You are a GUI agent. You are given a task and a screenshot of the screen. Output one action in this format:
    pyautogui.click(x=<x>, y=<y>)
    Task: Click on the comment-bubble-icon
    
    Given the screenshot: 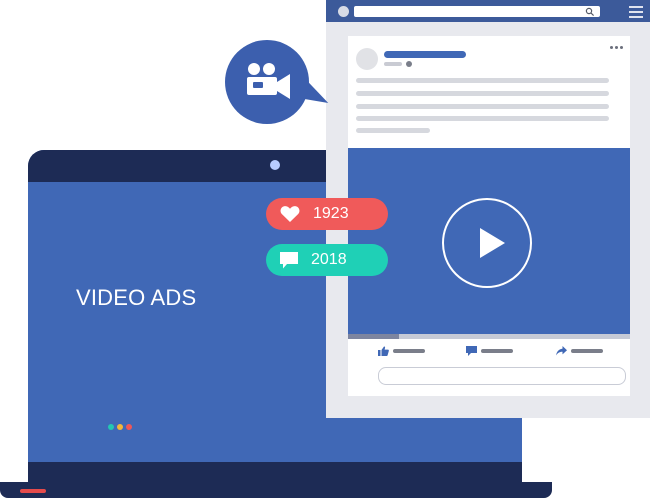 What is the action you would take?
    pyautogui.click(x=289, y=259)
    